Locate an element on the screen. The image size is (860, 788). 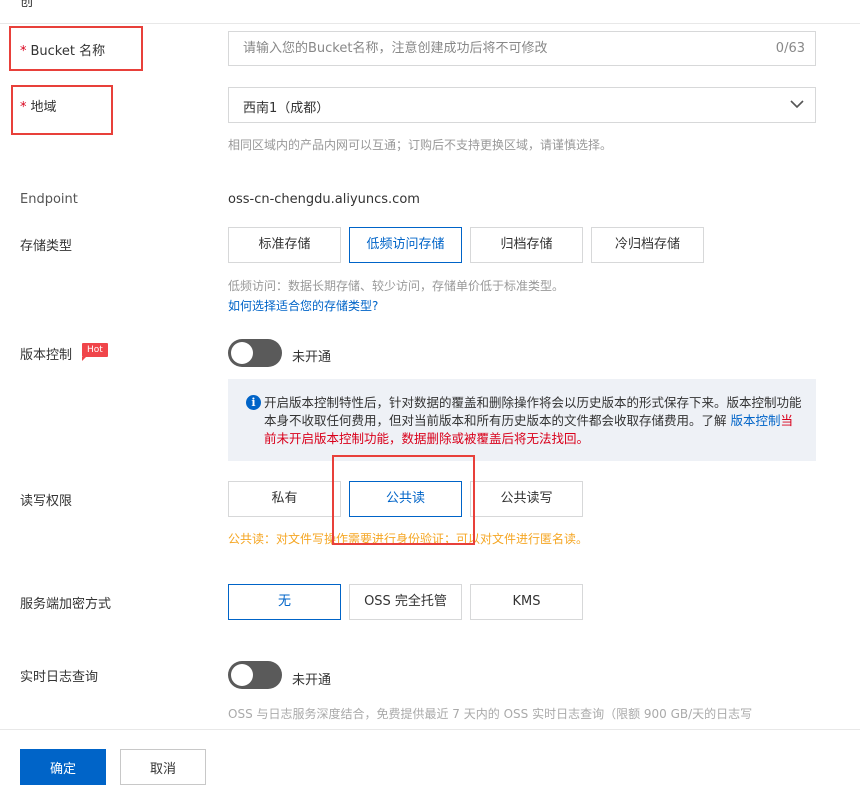
dialog-header: 创 is located at coordinates (430, 12).